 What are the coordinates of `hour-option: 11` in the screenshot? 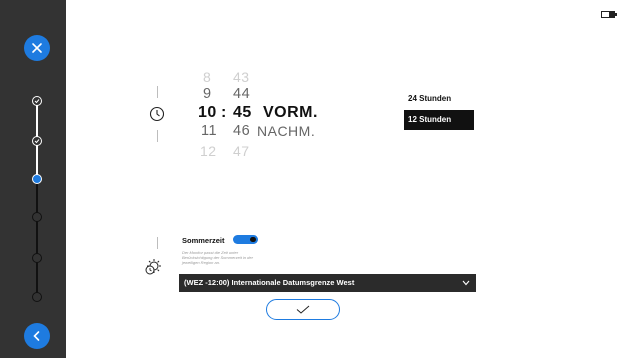 It's located at (209, 131).